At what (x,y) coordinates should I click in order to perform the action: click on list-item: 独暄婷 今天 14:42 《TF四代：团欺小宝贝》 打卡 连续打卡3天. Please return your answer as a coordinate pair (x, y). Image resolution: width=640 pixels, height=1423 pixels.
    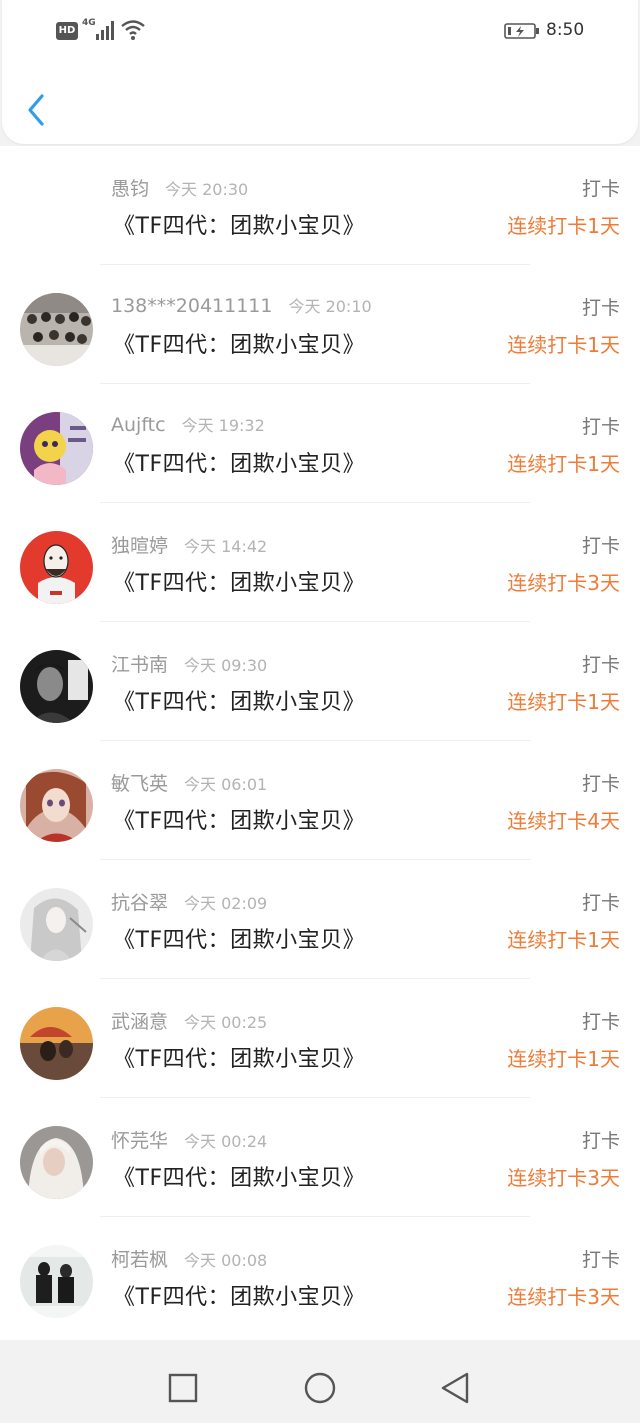
    Looking at the image, I should click on (320, 562).